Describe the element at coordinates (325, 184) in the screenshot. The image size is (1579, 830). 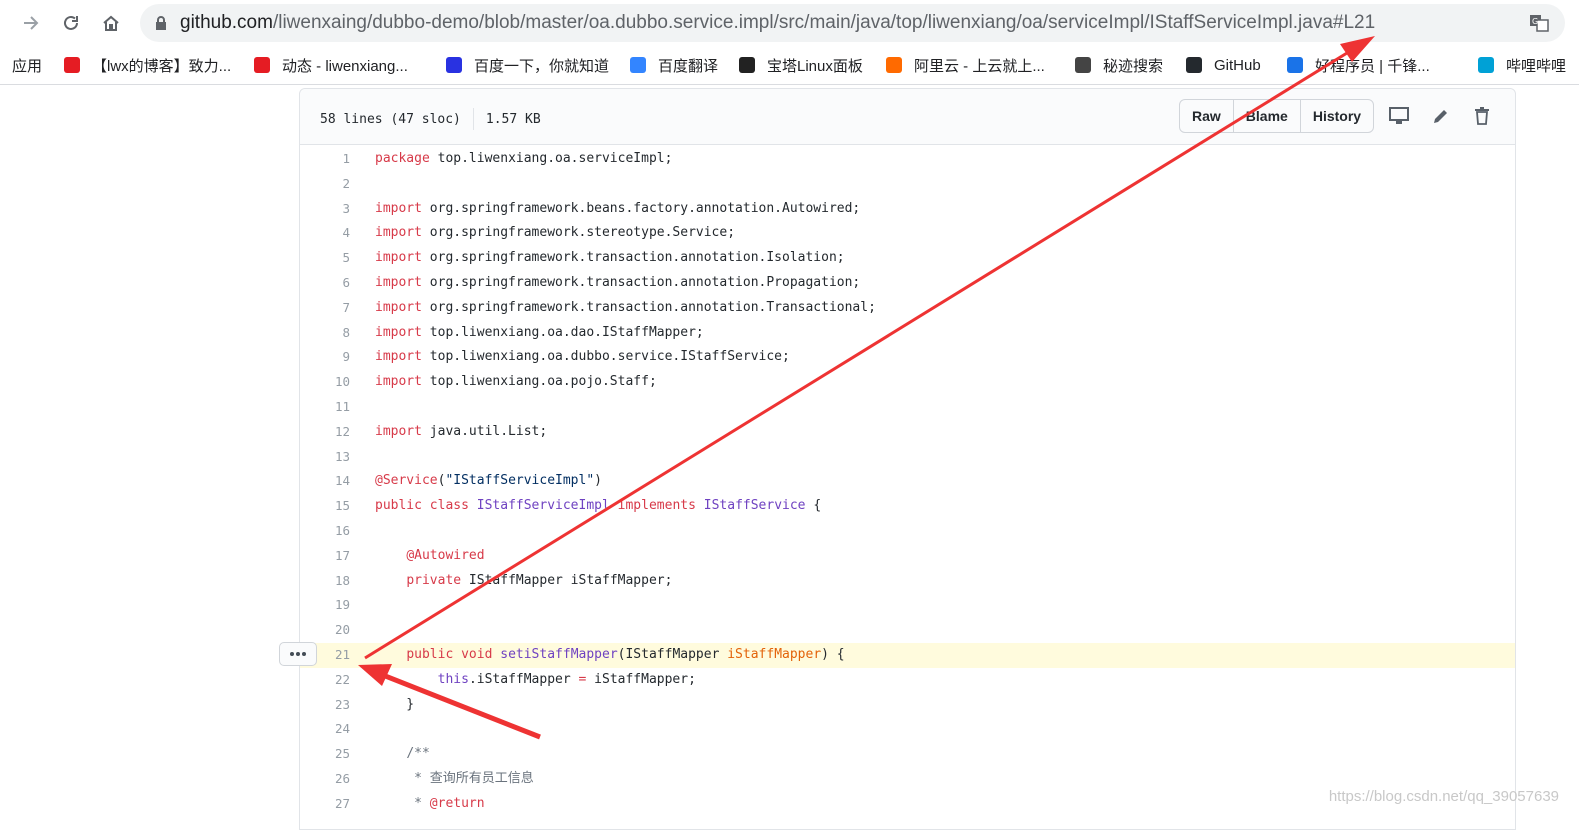
I see `line-number: 2` at that location.